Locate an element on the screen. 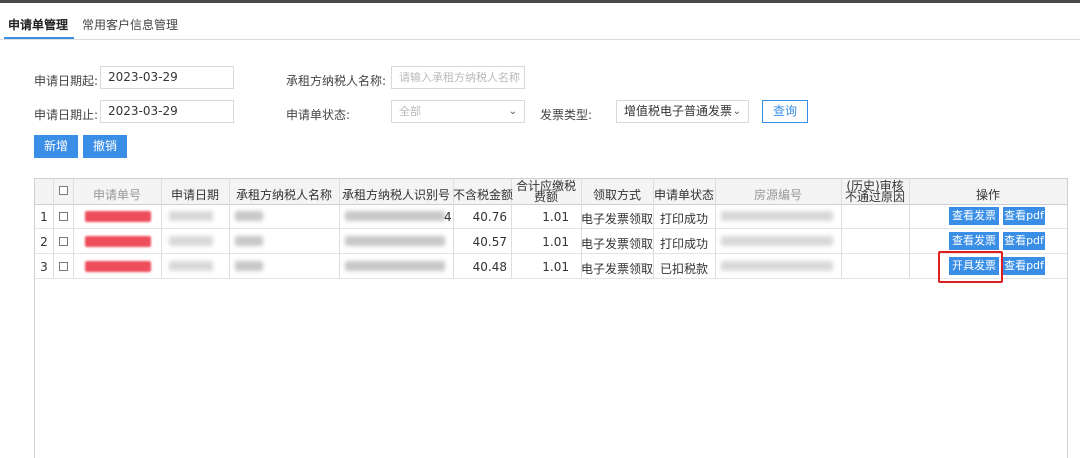 This screenshot has width=1080, height=458. taxpayer-name-placeholder: 请输入承租方纳税人名称 is located at coordinates (459, 77).